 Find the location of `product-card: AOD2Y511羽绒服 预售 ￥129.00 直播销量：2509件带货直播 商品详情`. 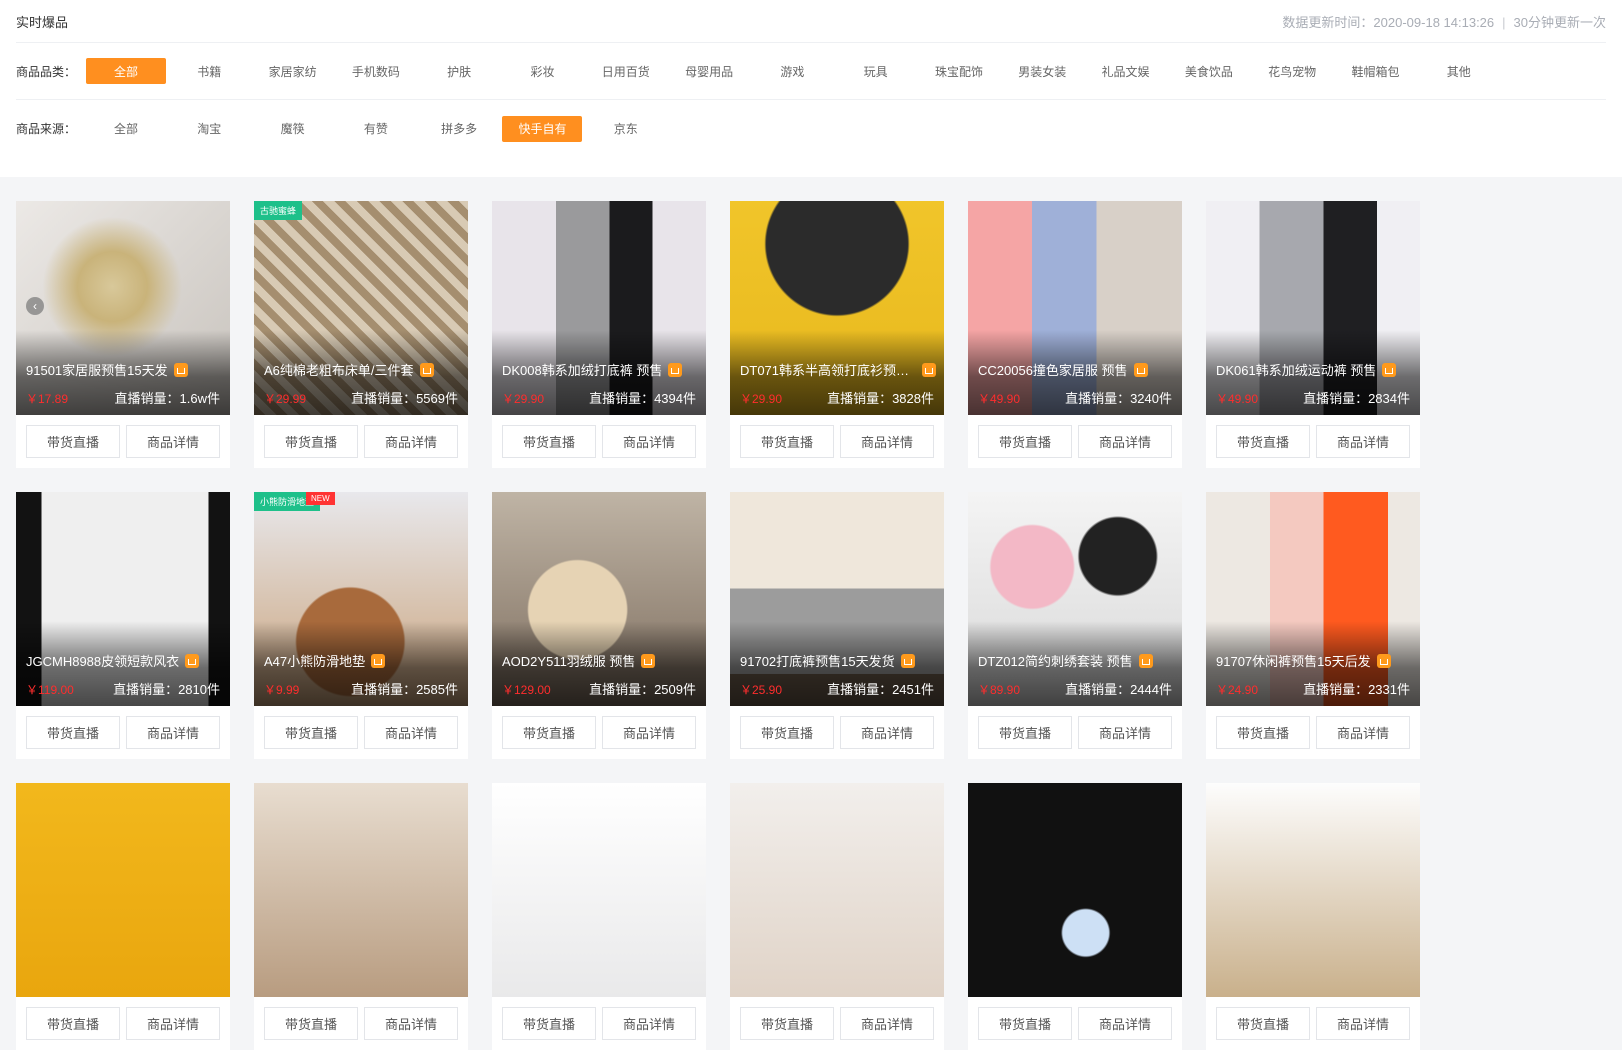

product-card: AOD2Y511羽绒服 预售 ￥129.00 直播销量：2509件带货直播 商品详情 is located at coordinates (599, 625).